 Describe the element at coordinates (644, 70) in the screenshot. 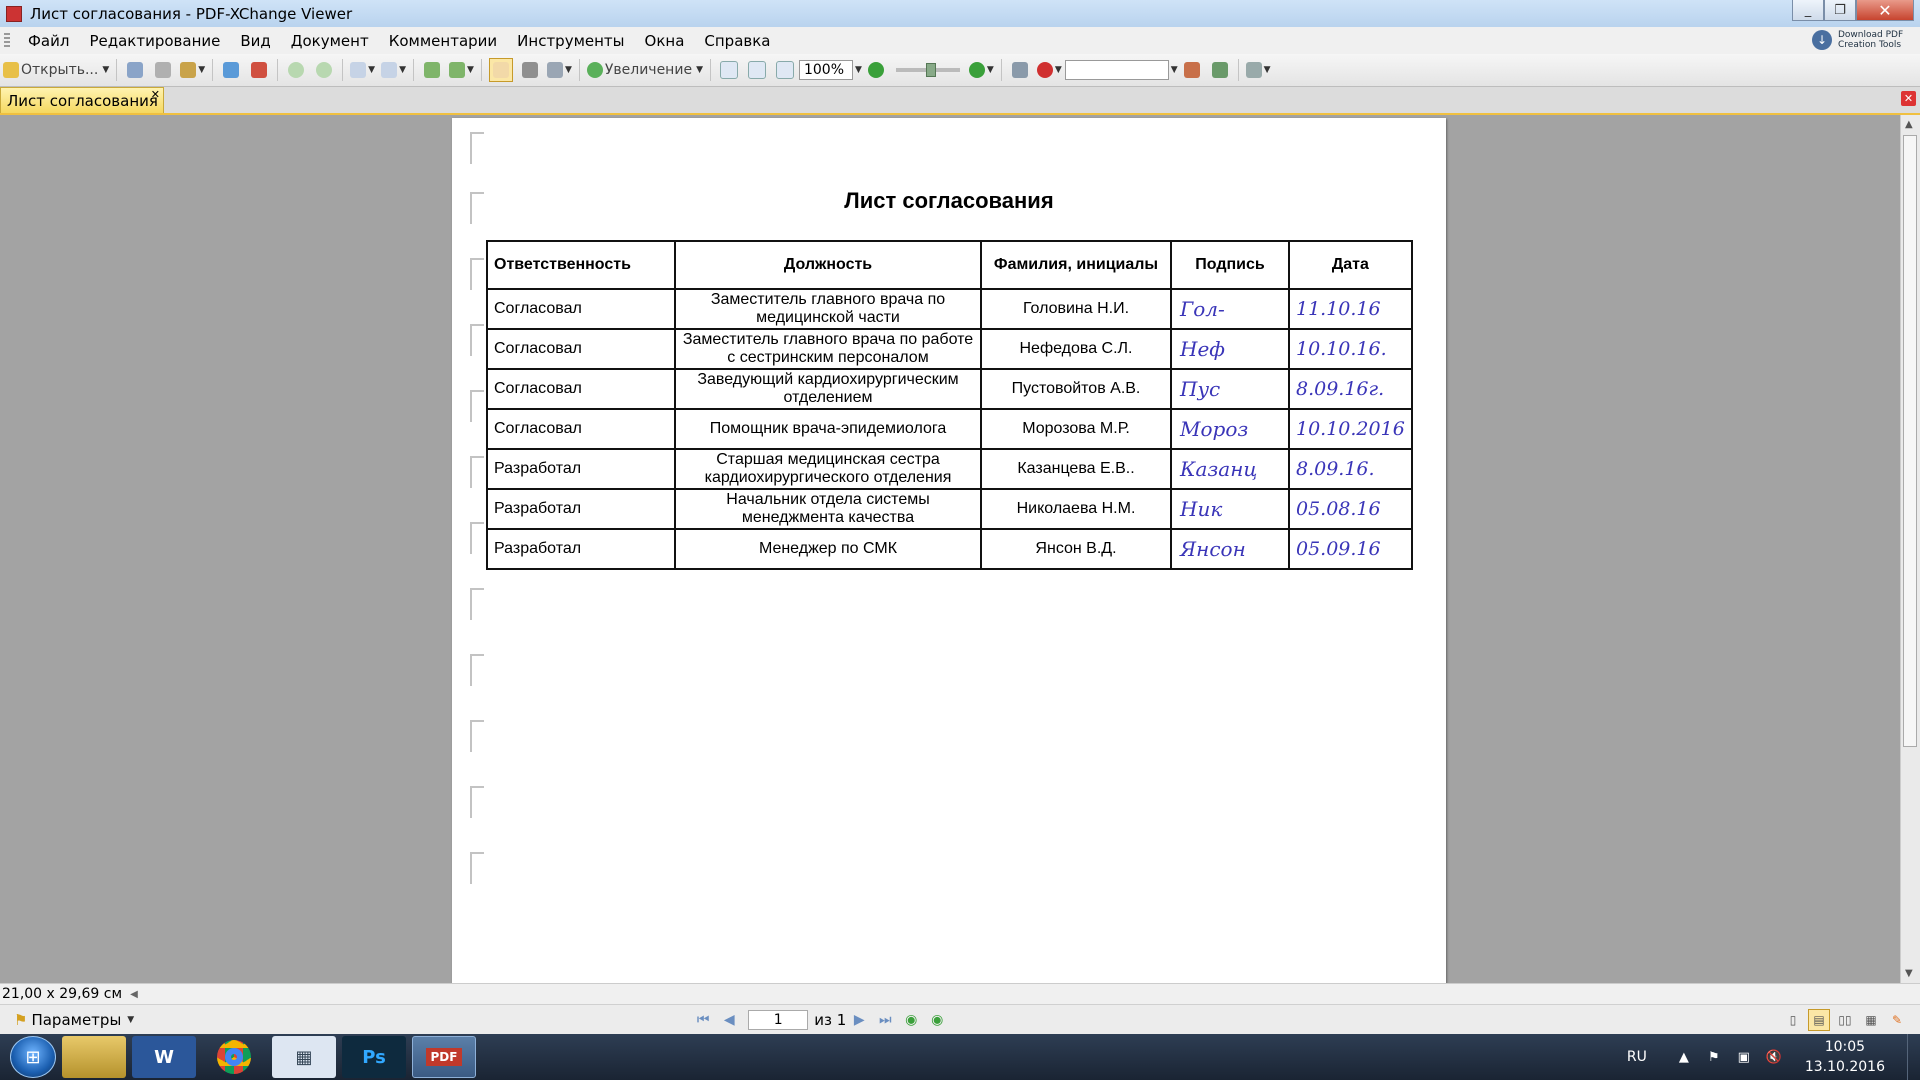

I see `zoom-in-tool-button: Увеличение ▼` at that location.